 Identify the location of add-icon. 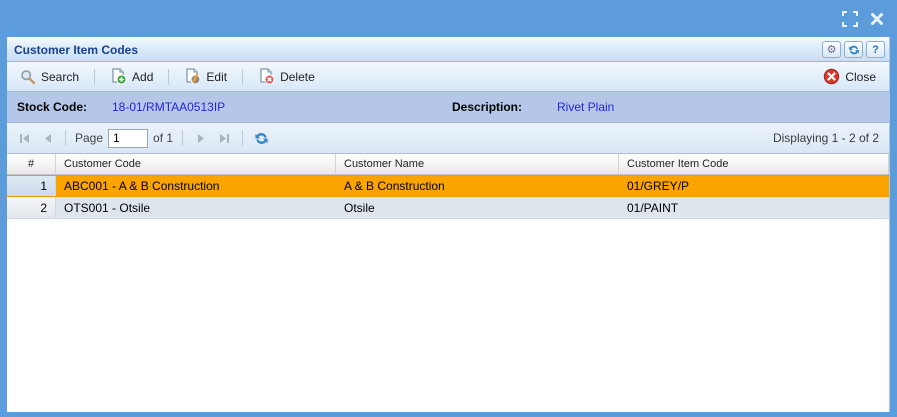
(118, 76).